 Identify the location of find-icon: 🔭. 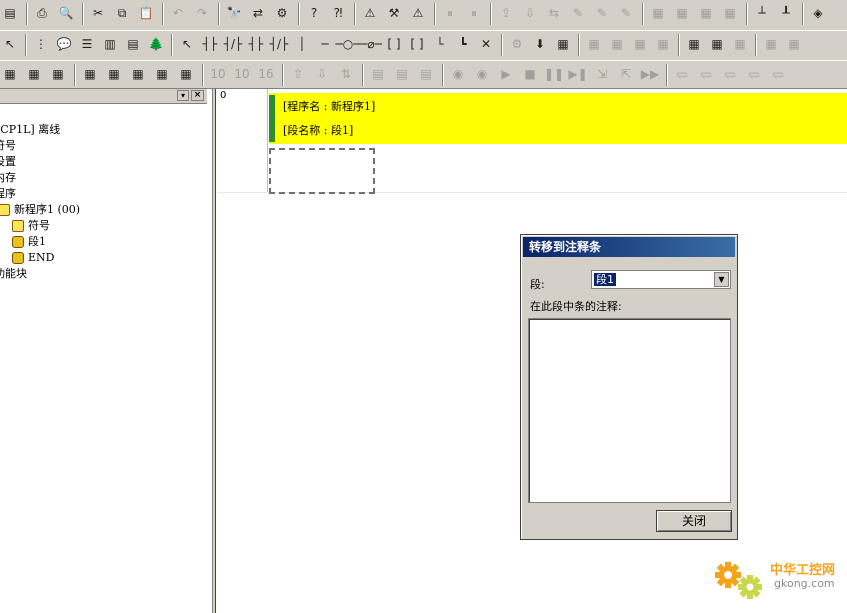
(234, 13).